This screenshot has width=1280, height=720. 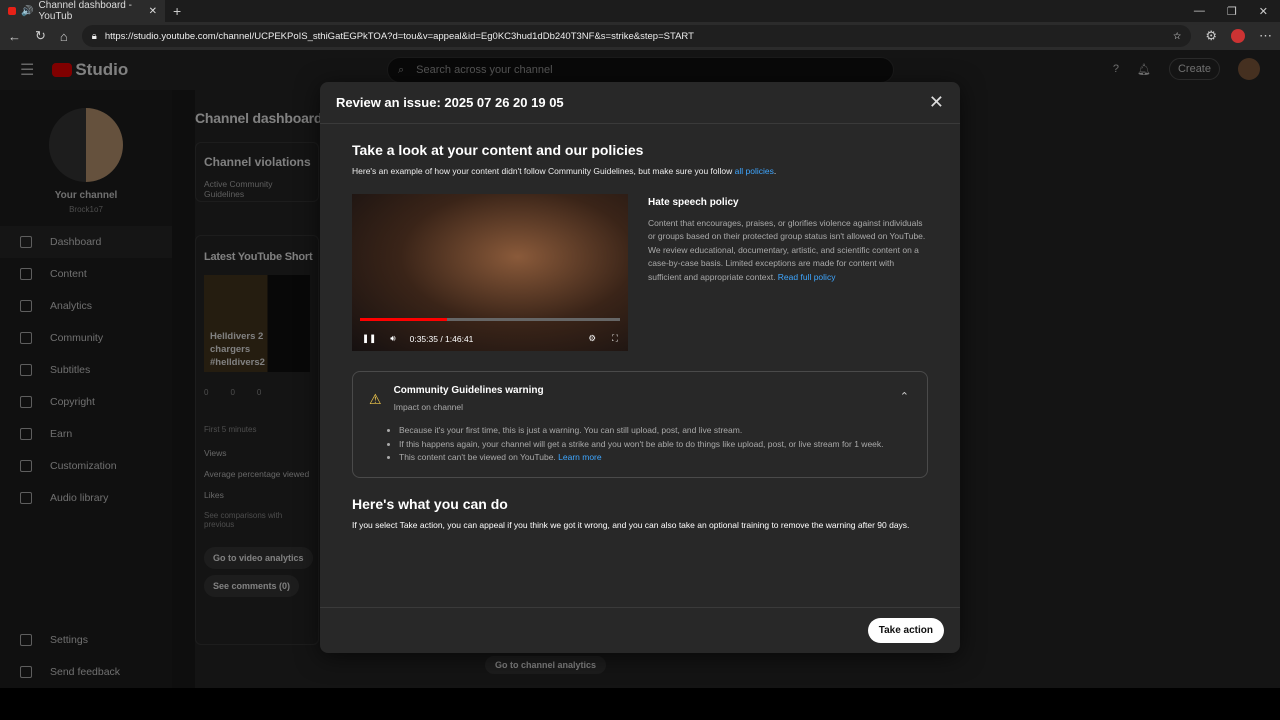 I want to click on channel-handle: Brock1o7, so click(x=86, y=209).